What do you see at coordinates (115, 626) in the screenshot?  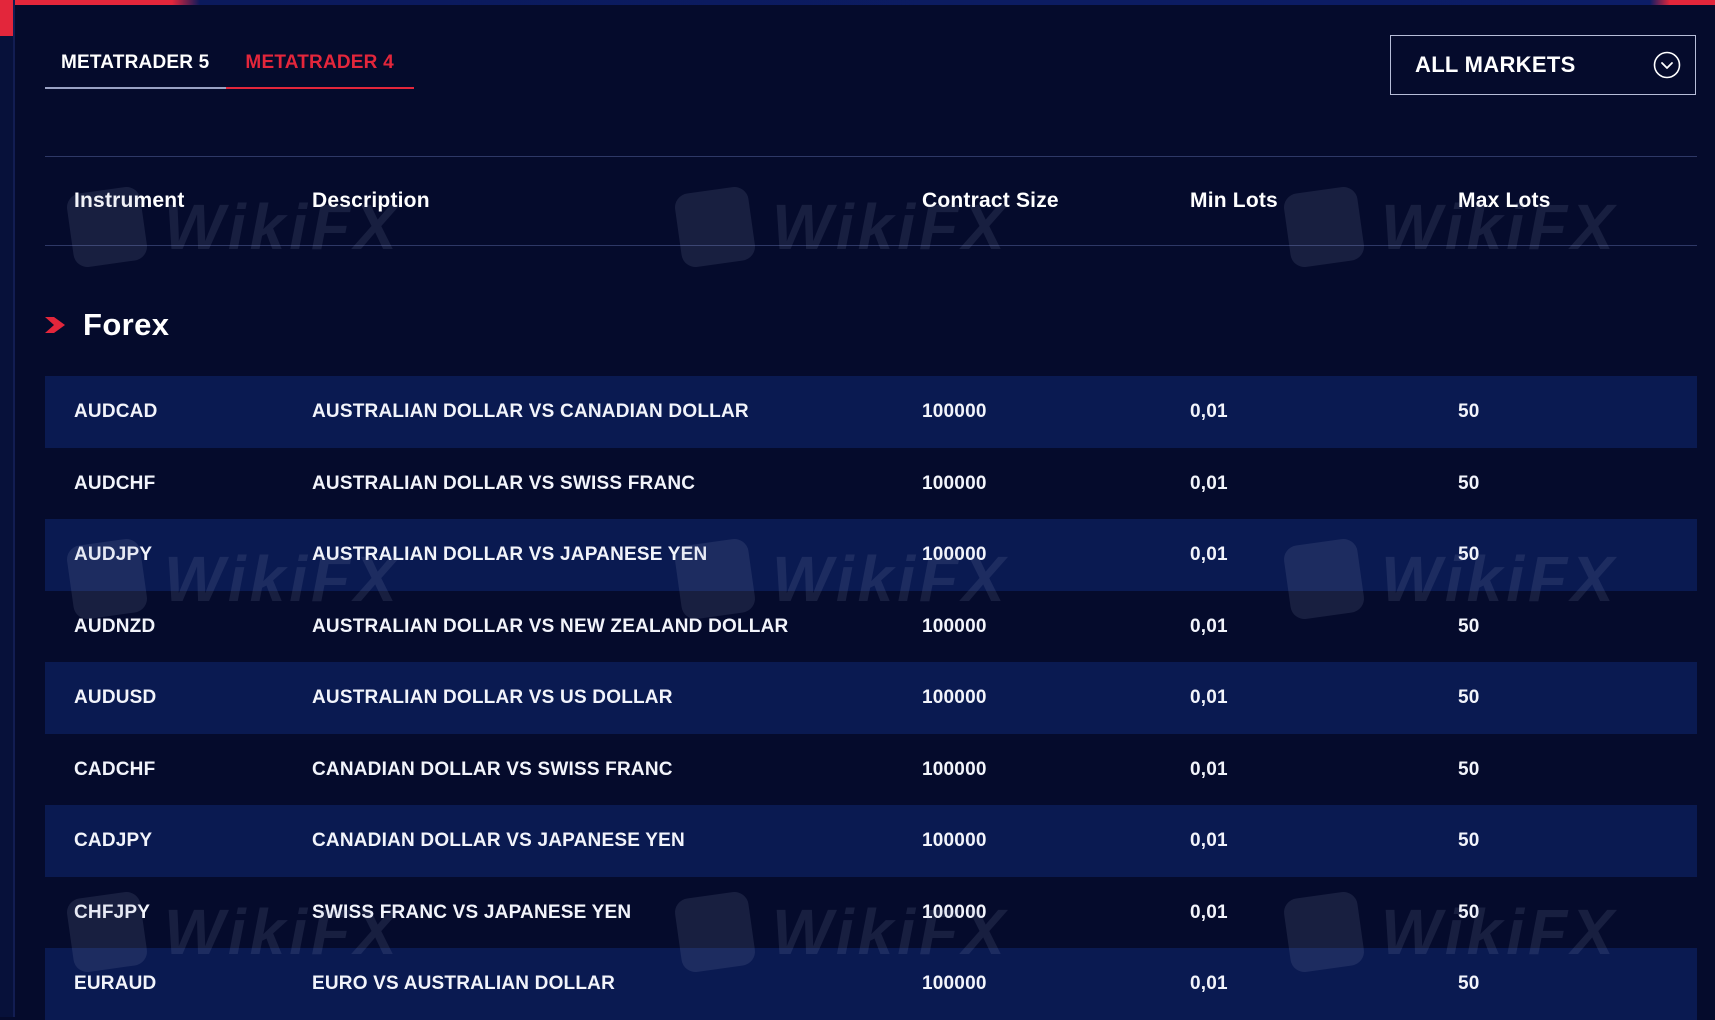 I see `cell-instrument: AUDNZD` at bounding box center [115, 626].